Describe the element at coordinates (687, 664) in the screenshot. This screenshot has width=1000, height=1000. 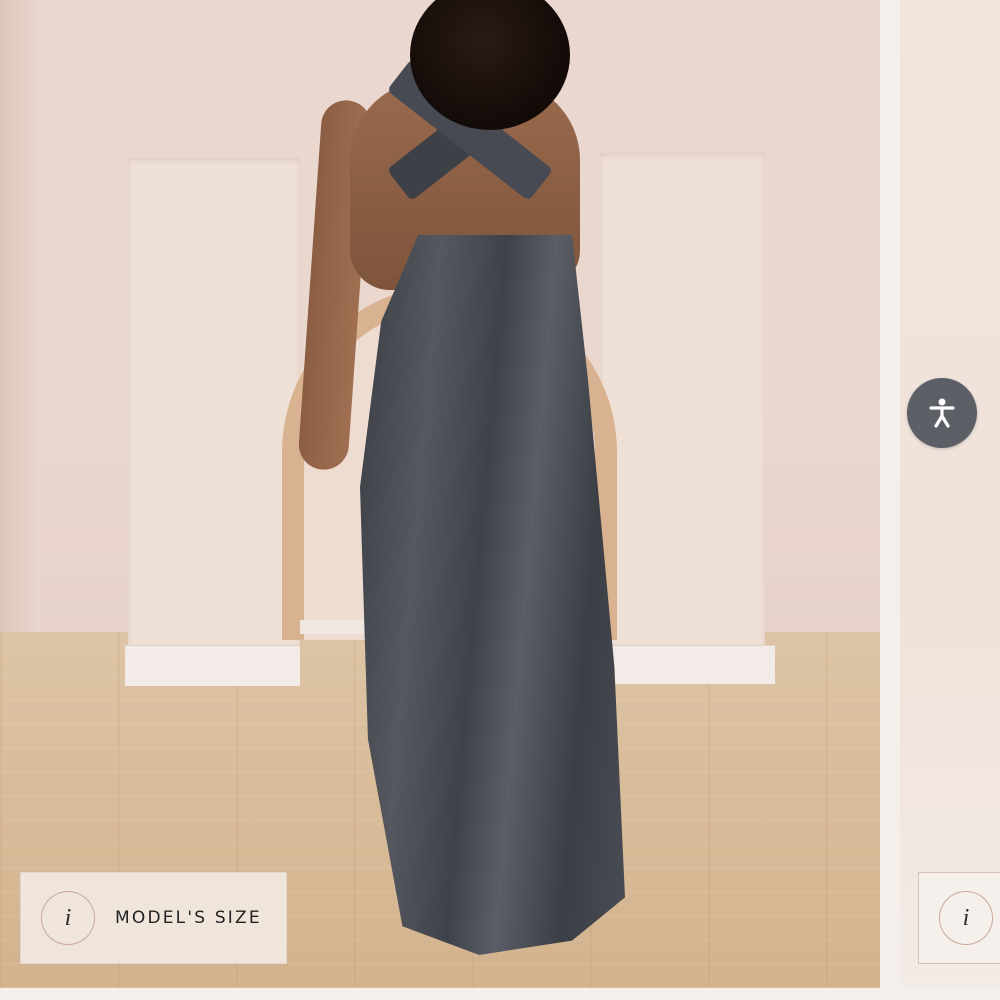
I see `photo-right-panel-base` at that location.